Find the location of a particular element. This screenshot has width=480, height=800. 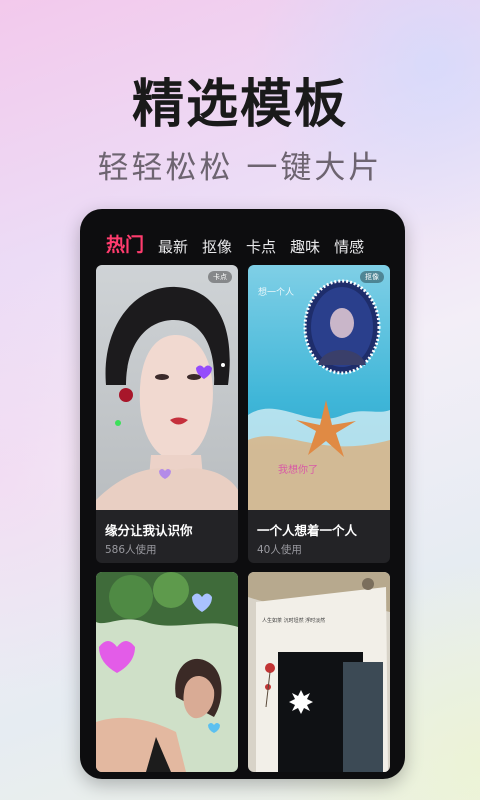

template-thumbnail: 想一个人 我想你了 is located at coordinates (319, 387).